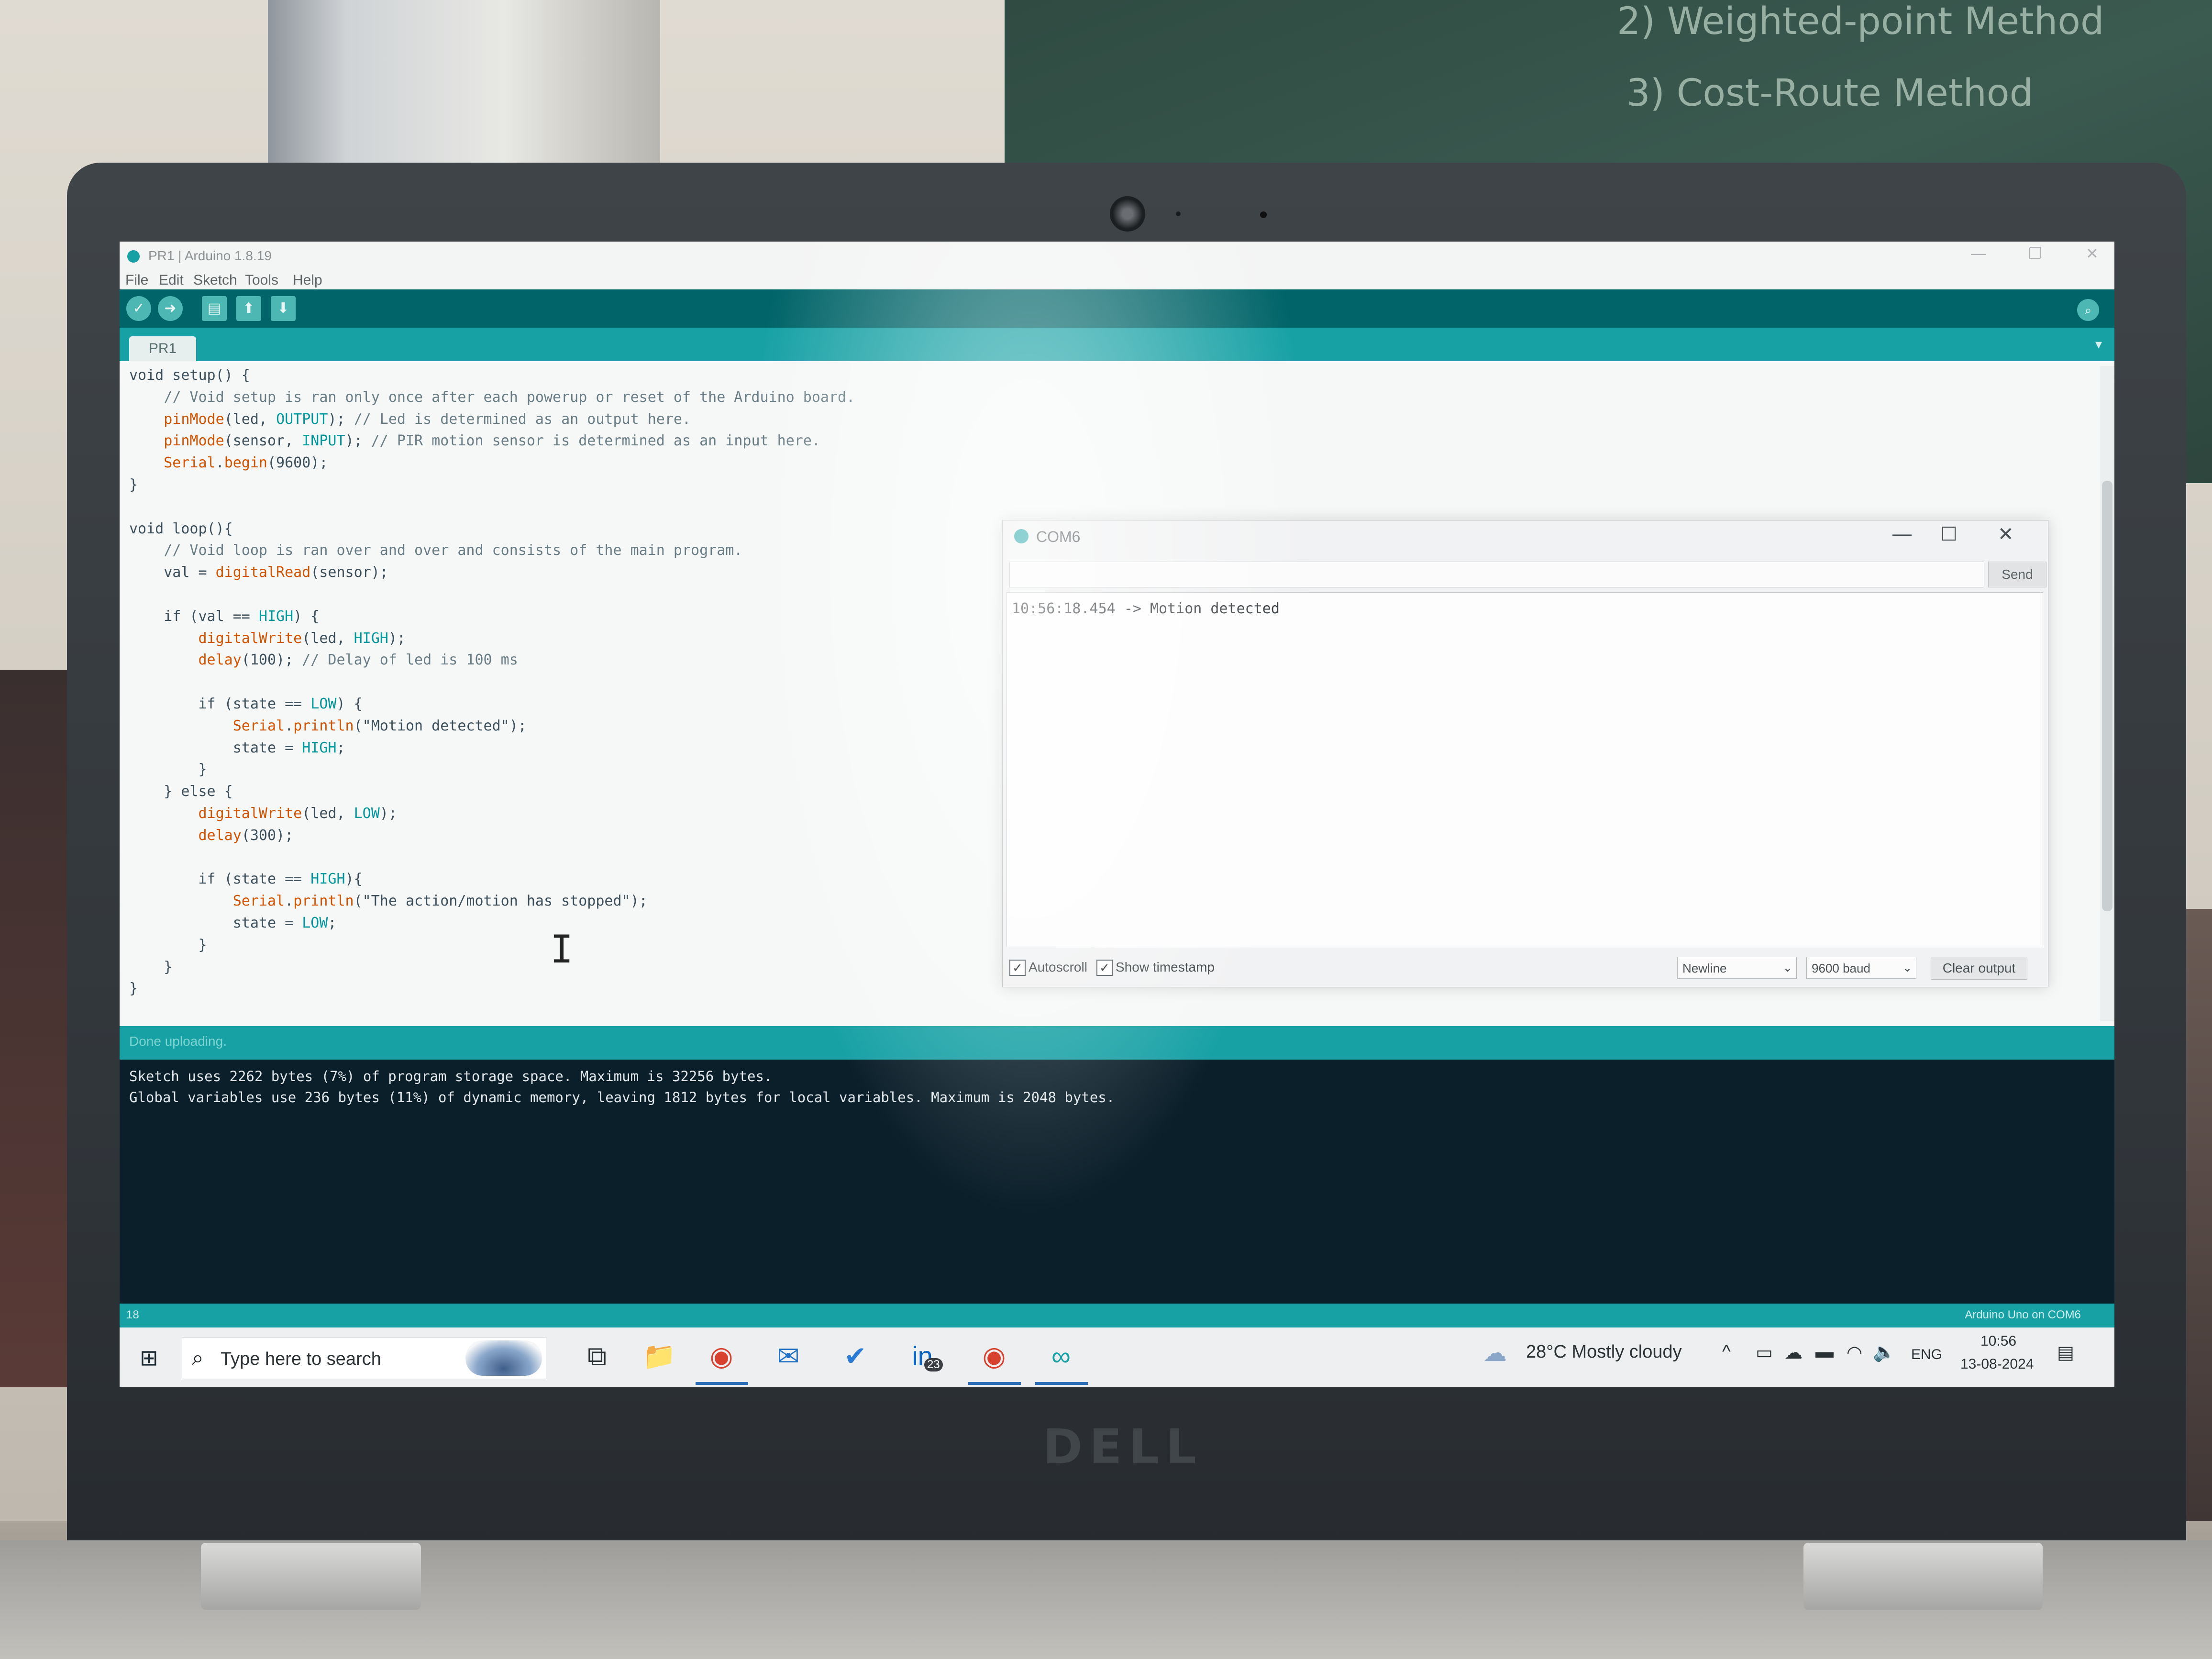 This screenshot has width=2212, height=1659. What do you see at coordinates (1524, 769) in the screenshot?
I see `serial-output: 10:56:18.454 -> Motion detected` at bounding box center [1524, 769].